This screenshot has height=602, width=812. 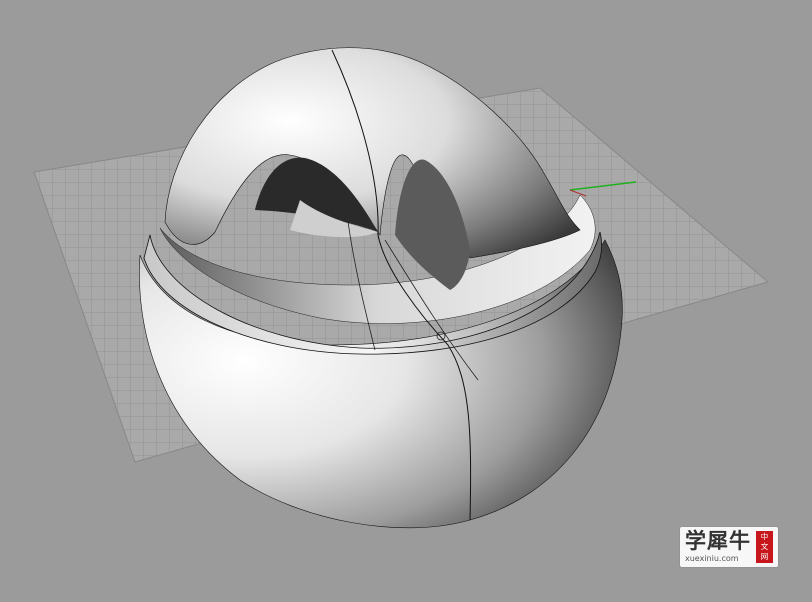 I want to click on watermark-seal: 中 文 网, so click(x=764, y=547).